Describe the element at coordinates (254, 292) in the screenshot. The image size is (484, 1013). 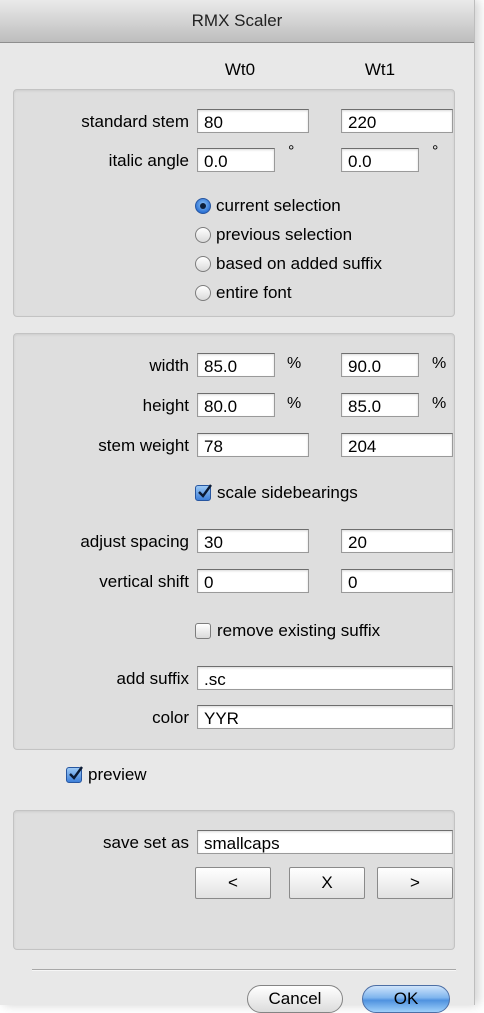
I see `scope-option-label: entire font` at that location.